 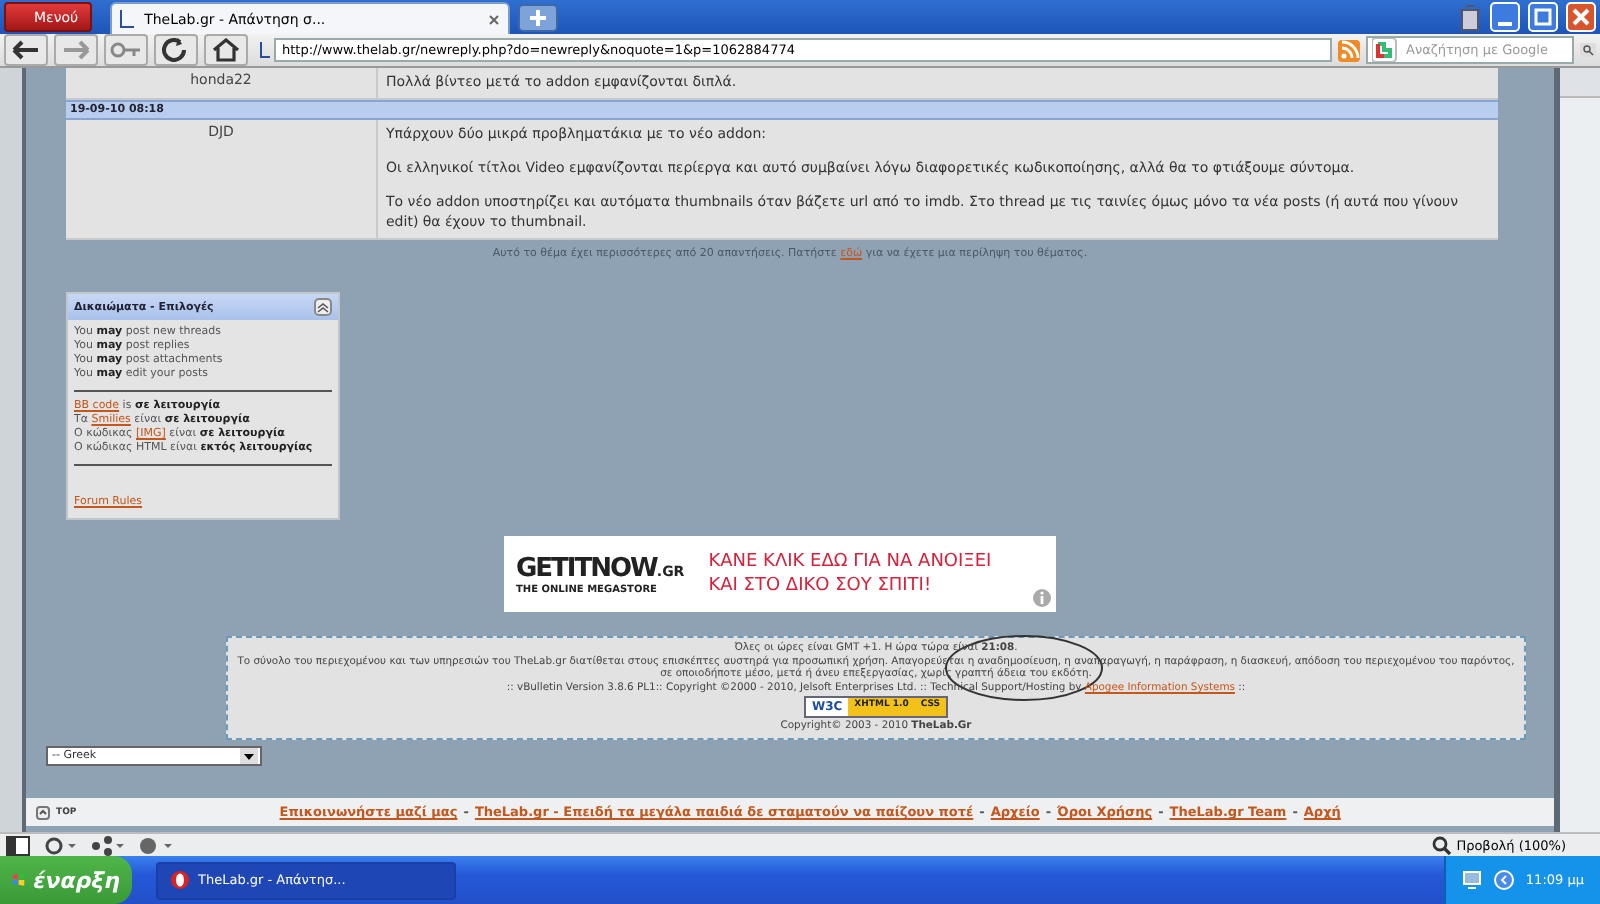 I want to click on close-icon, so click(x=494, y=19).